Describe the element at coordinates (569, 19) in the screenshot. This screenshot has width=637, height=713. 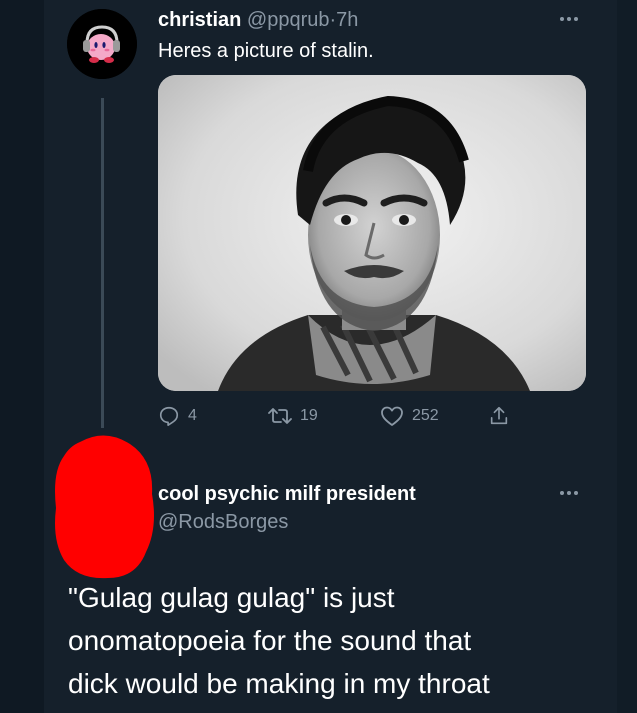
I see `tweet1-more-icon` at that location.